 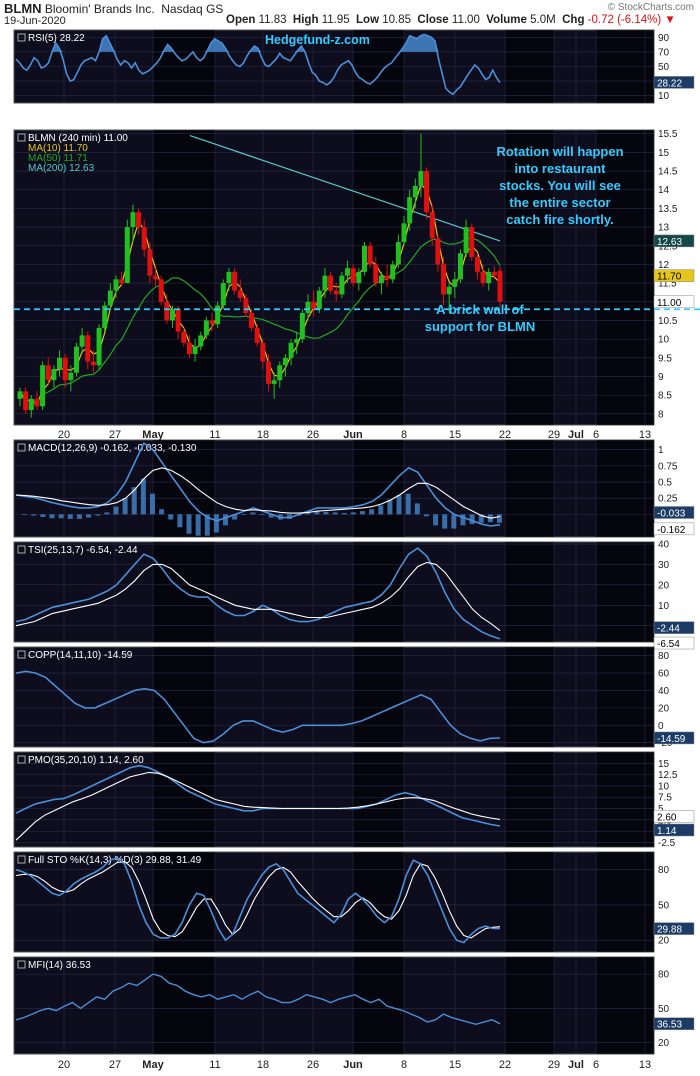 What do you see at coordinates (559, 151) in the screenshot?
I see `rotation-annotation: Rotation will happen` at bounding box center [559, 151].